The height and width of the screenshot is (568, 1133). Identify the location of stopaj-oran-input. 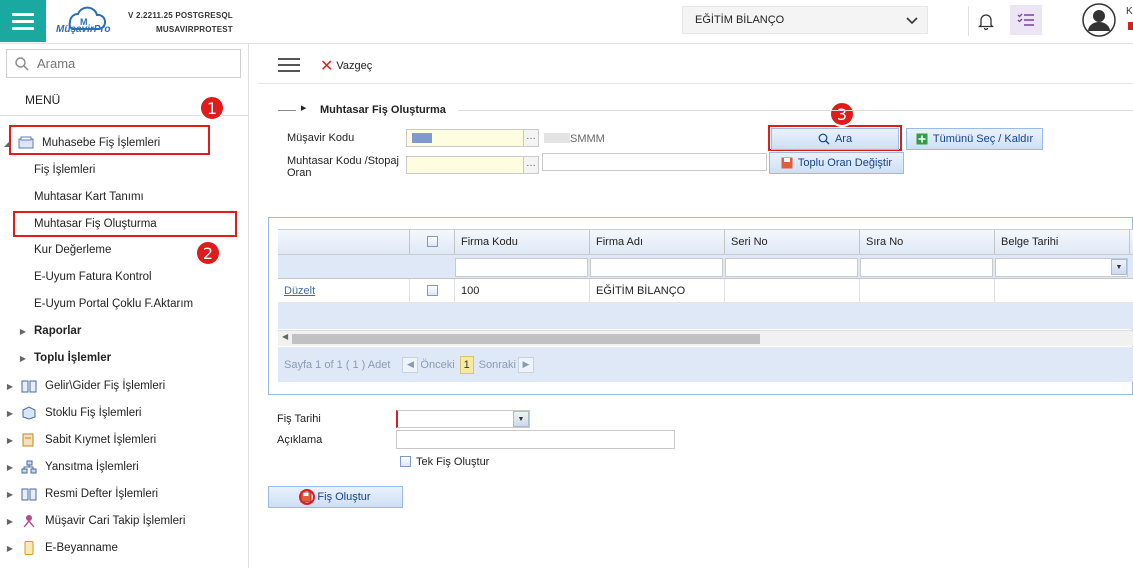
(654, 162).